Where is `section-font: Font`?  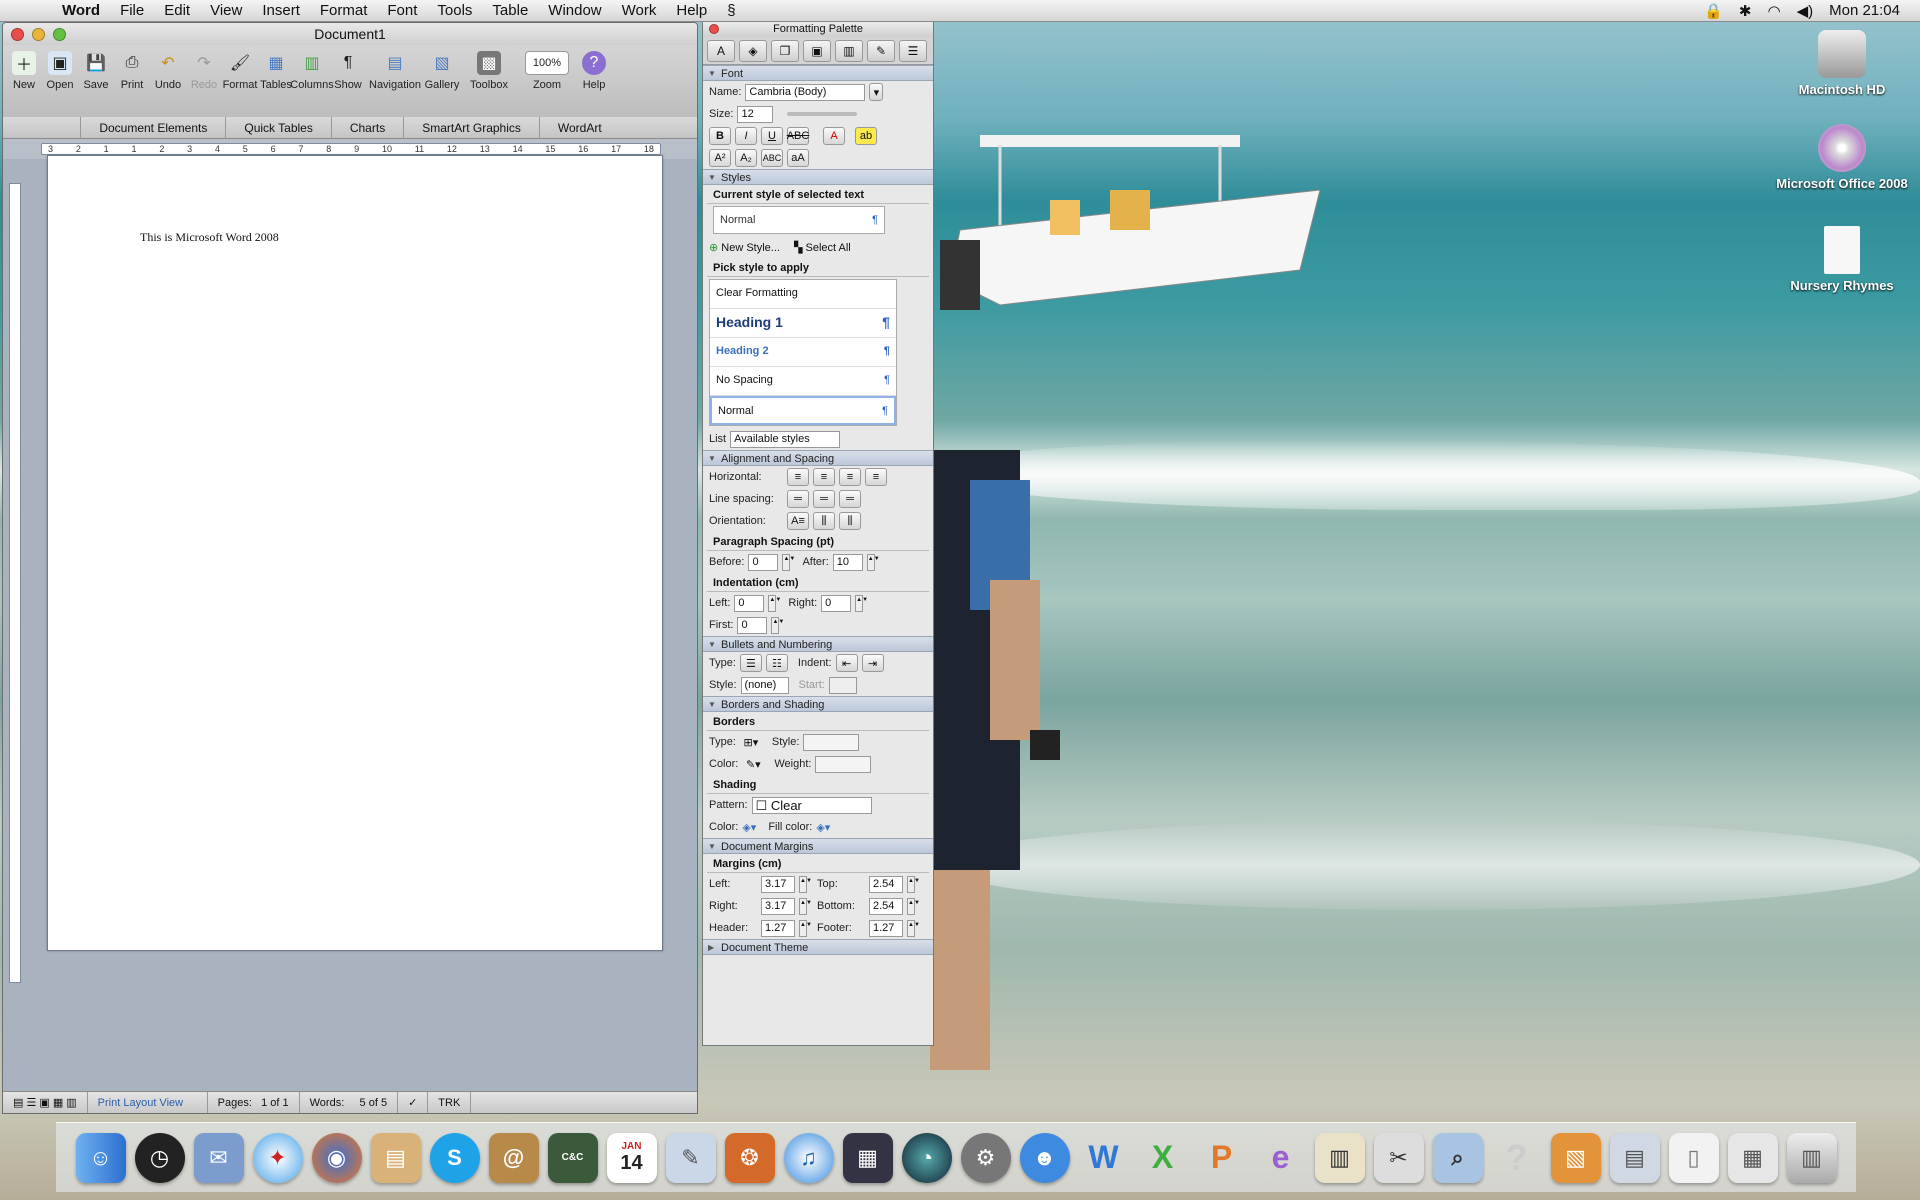
section-font: Font is located at coordinates (818, 73).